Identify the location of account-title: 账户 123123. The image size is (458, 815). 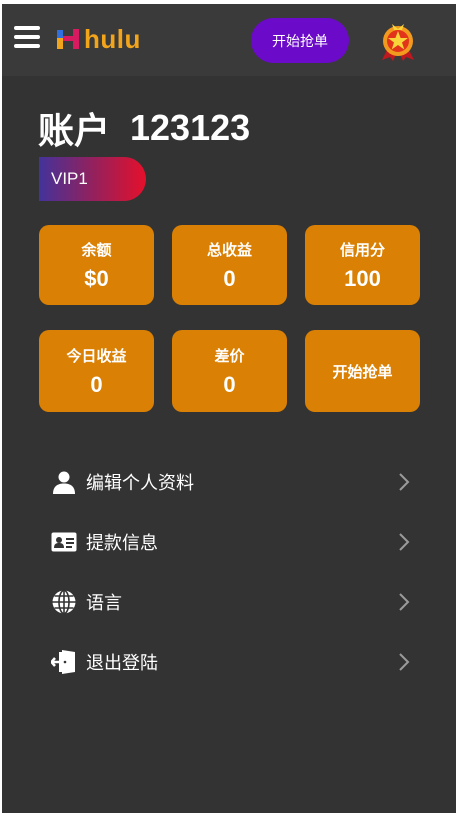
(144, 129).